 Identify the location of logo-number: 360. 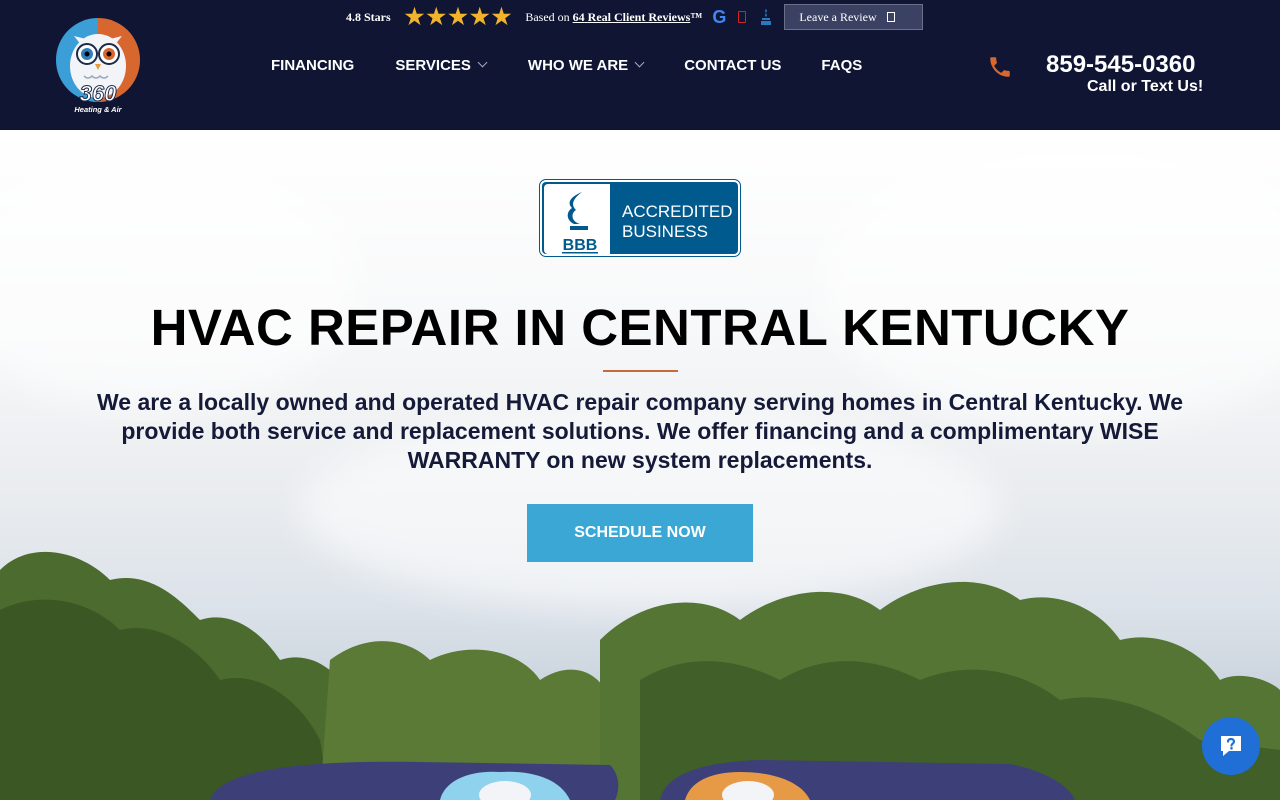
(98, 93).